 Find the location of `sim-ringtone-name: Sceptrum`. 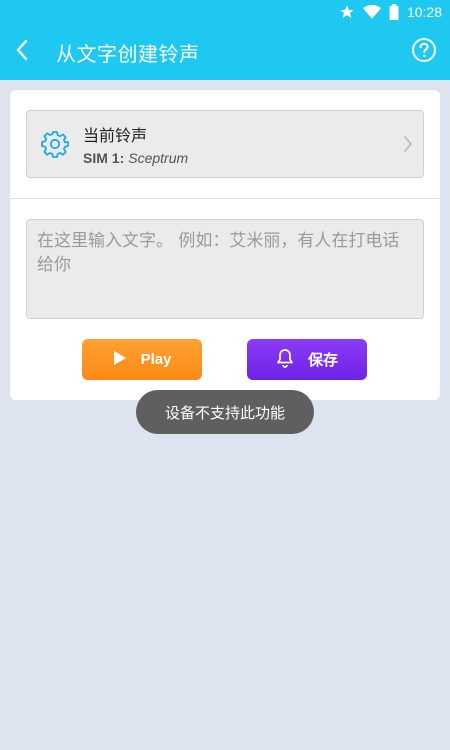

sim-ringtone-name: Sceptrum is located at coordinates (158, 158).